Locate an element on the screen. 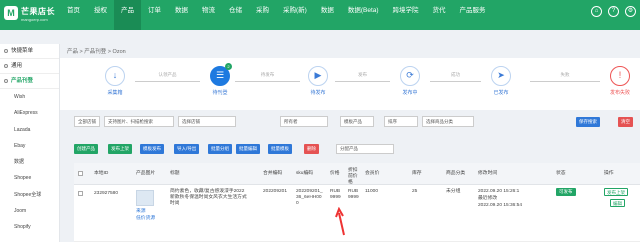 The width and height of the screenshot is (640, 242). sidebar-group-publish: 产品刊登 is located at coordinates (29, 81).